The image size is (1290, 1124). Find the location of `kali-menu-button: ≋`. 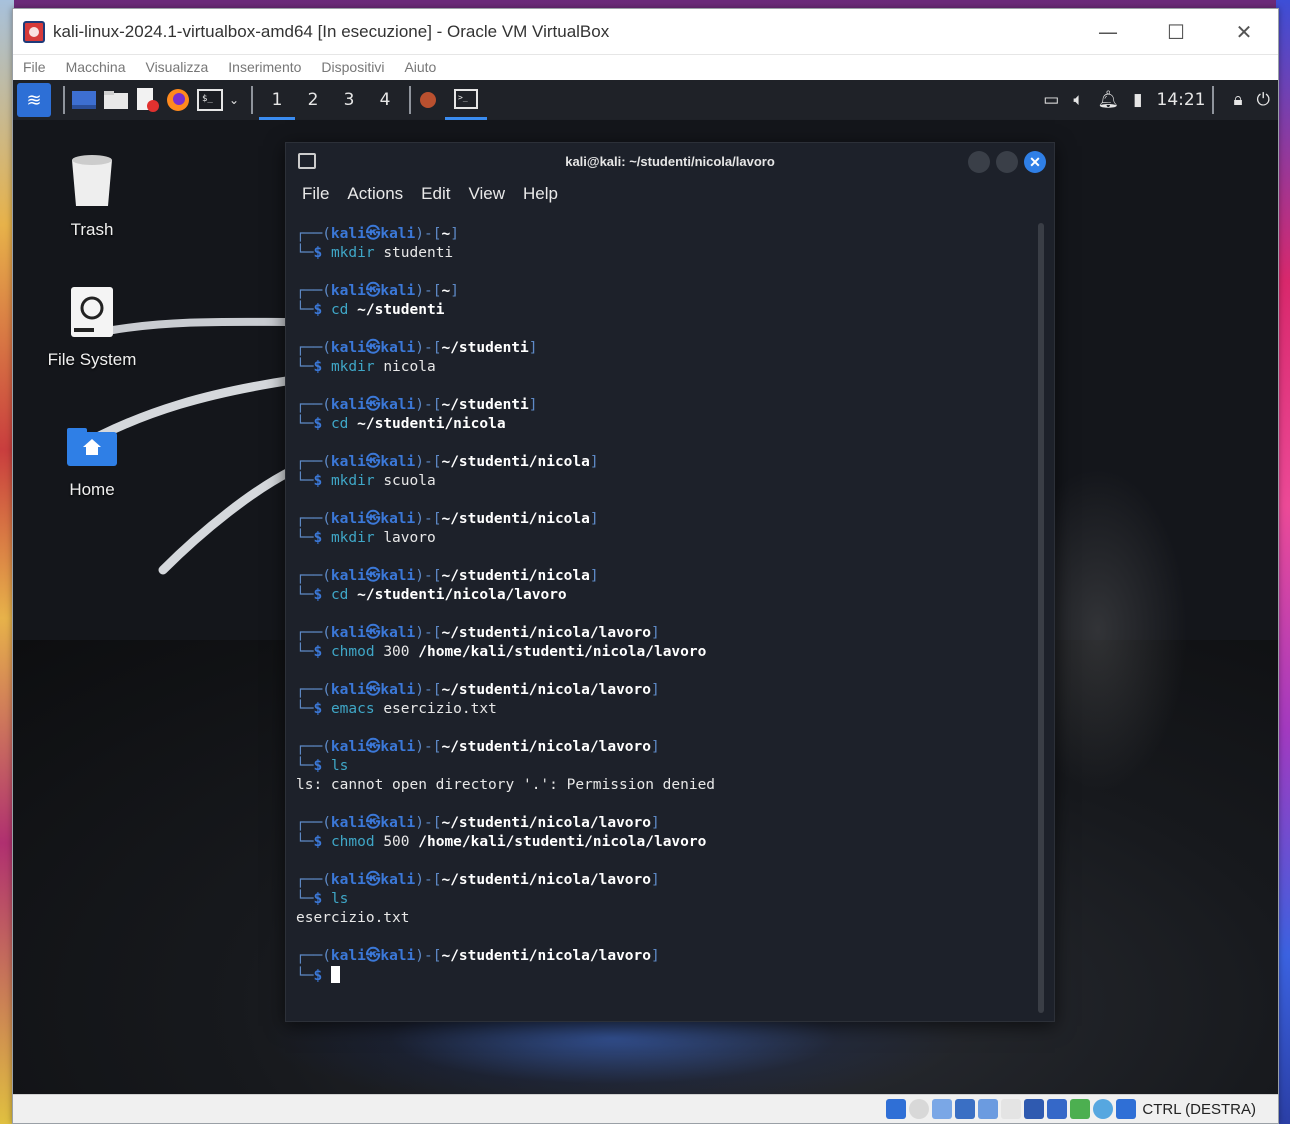

kali-menu-button: ≋ is located at coordinates (32, 100).